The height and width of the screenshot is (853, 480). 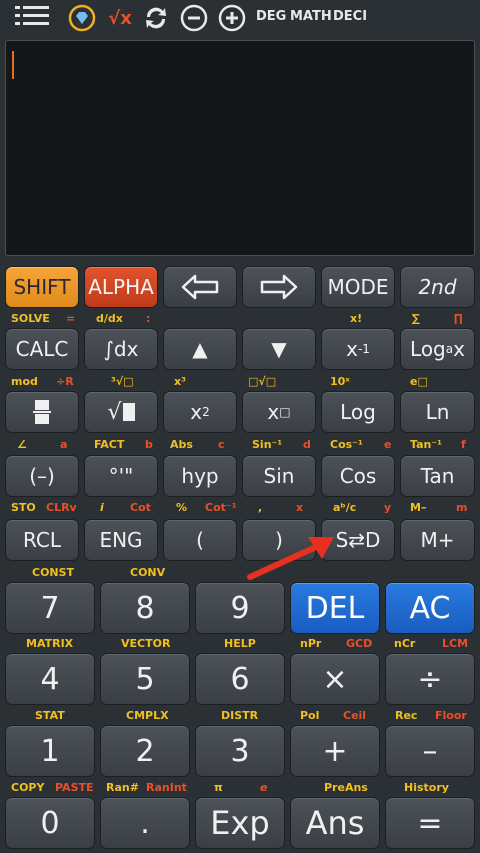 What do you see at coordinates (121, 540) in the screenshot?
I see `eng-key: ENG` at bounding box center [121, 540].